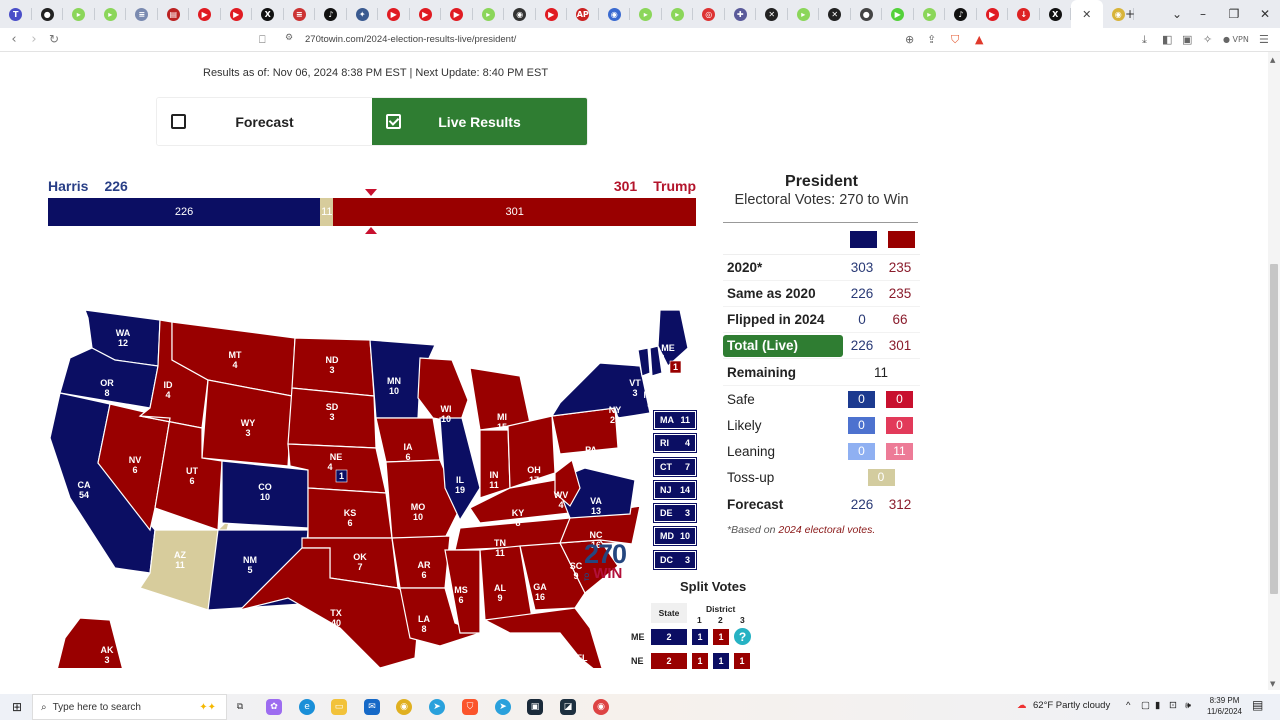  I want to click on weather-text: 62°F Partly cloudy, so click(1071, 705).